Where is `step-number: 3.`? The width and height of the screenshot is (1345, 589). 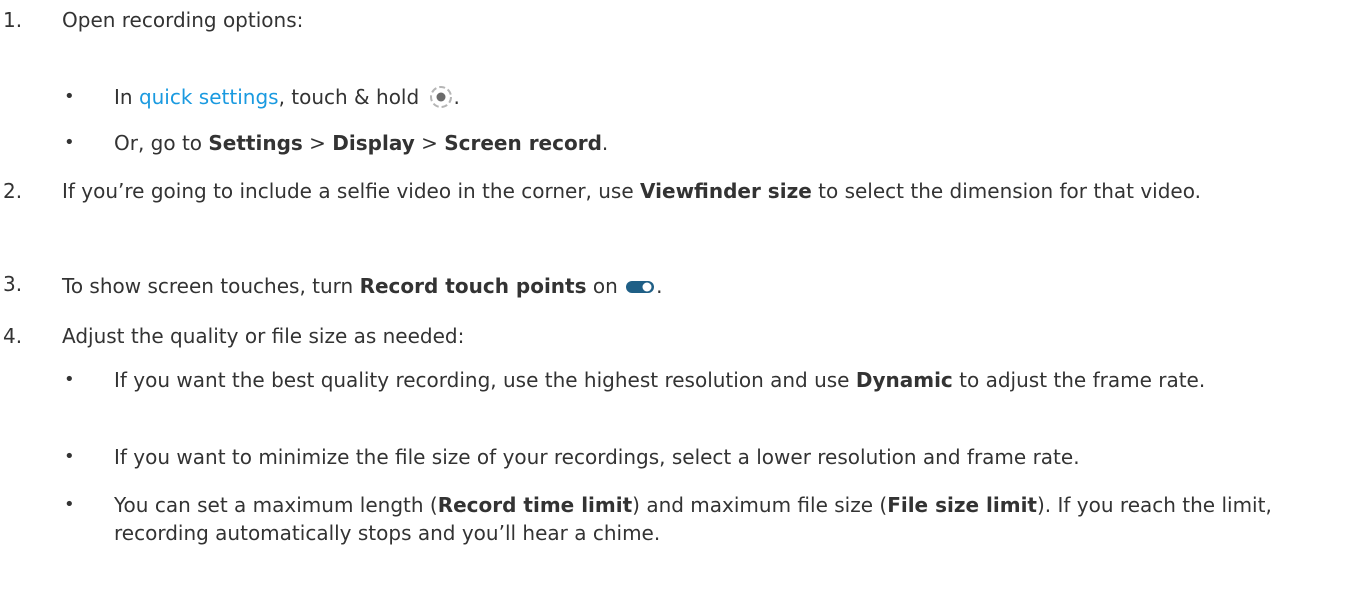 step-number: 3. is located at coordinates (13, 284).